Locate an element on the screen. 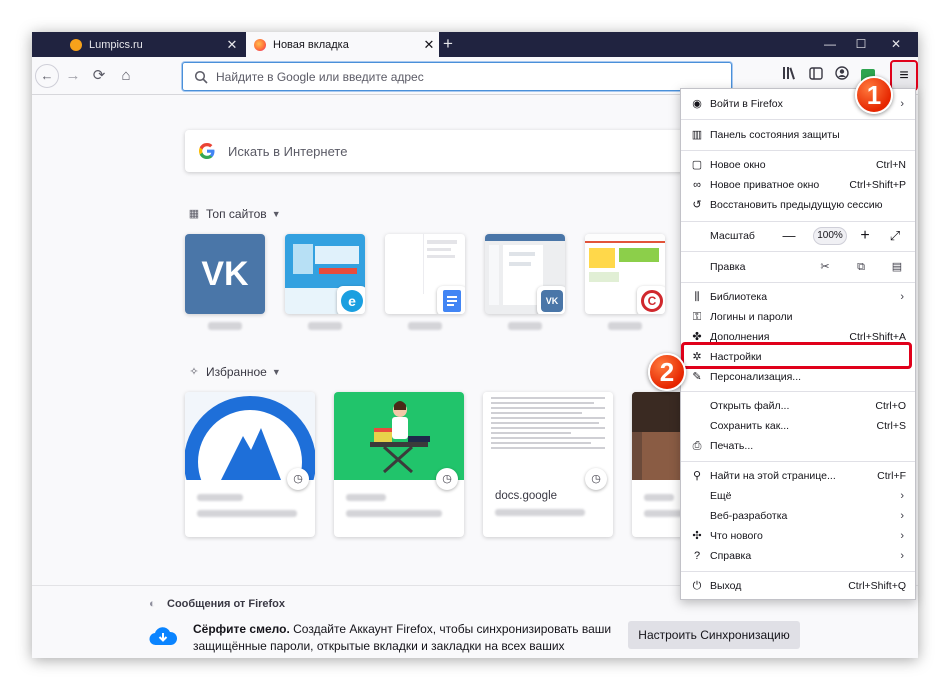 The width and height of the screenshot is (950, 692). menu-item-logins: ⚿ Логины и пароли is located at coordinates (798, 317).